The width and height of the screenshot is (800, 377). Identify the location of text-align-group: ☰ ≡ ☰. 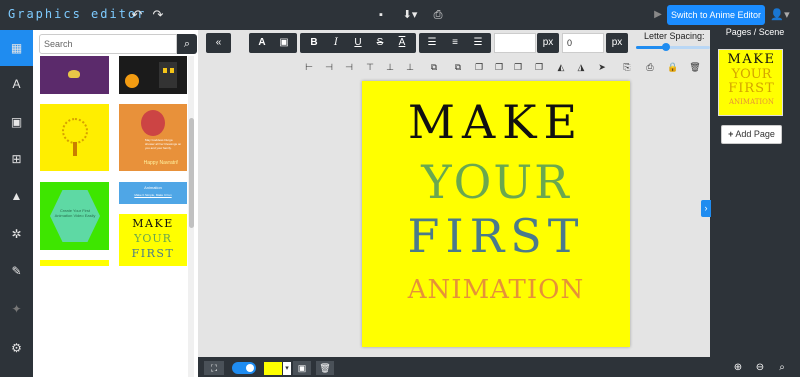
(455, 43).